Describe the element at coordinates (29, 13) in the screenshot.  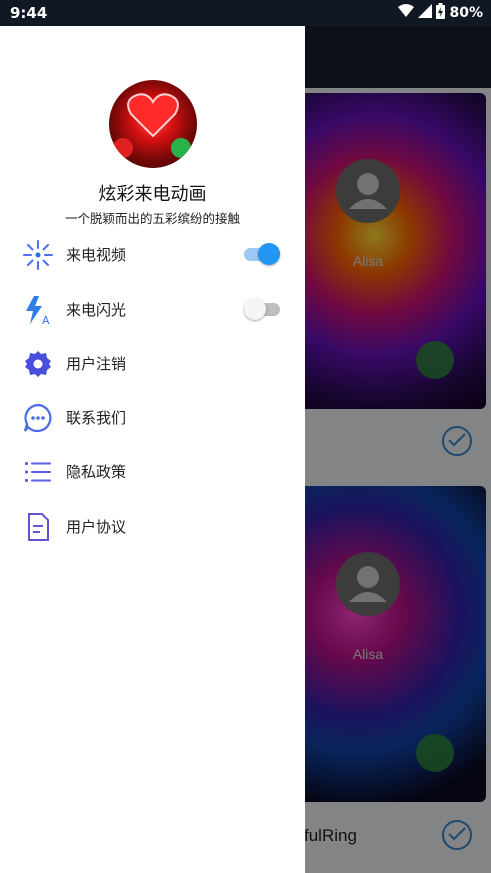
I see `status-time: 9:44` at that location.